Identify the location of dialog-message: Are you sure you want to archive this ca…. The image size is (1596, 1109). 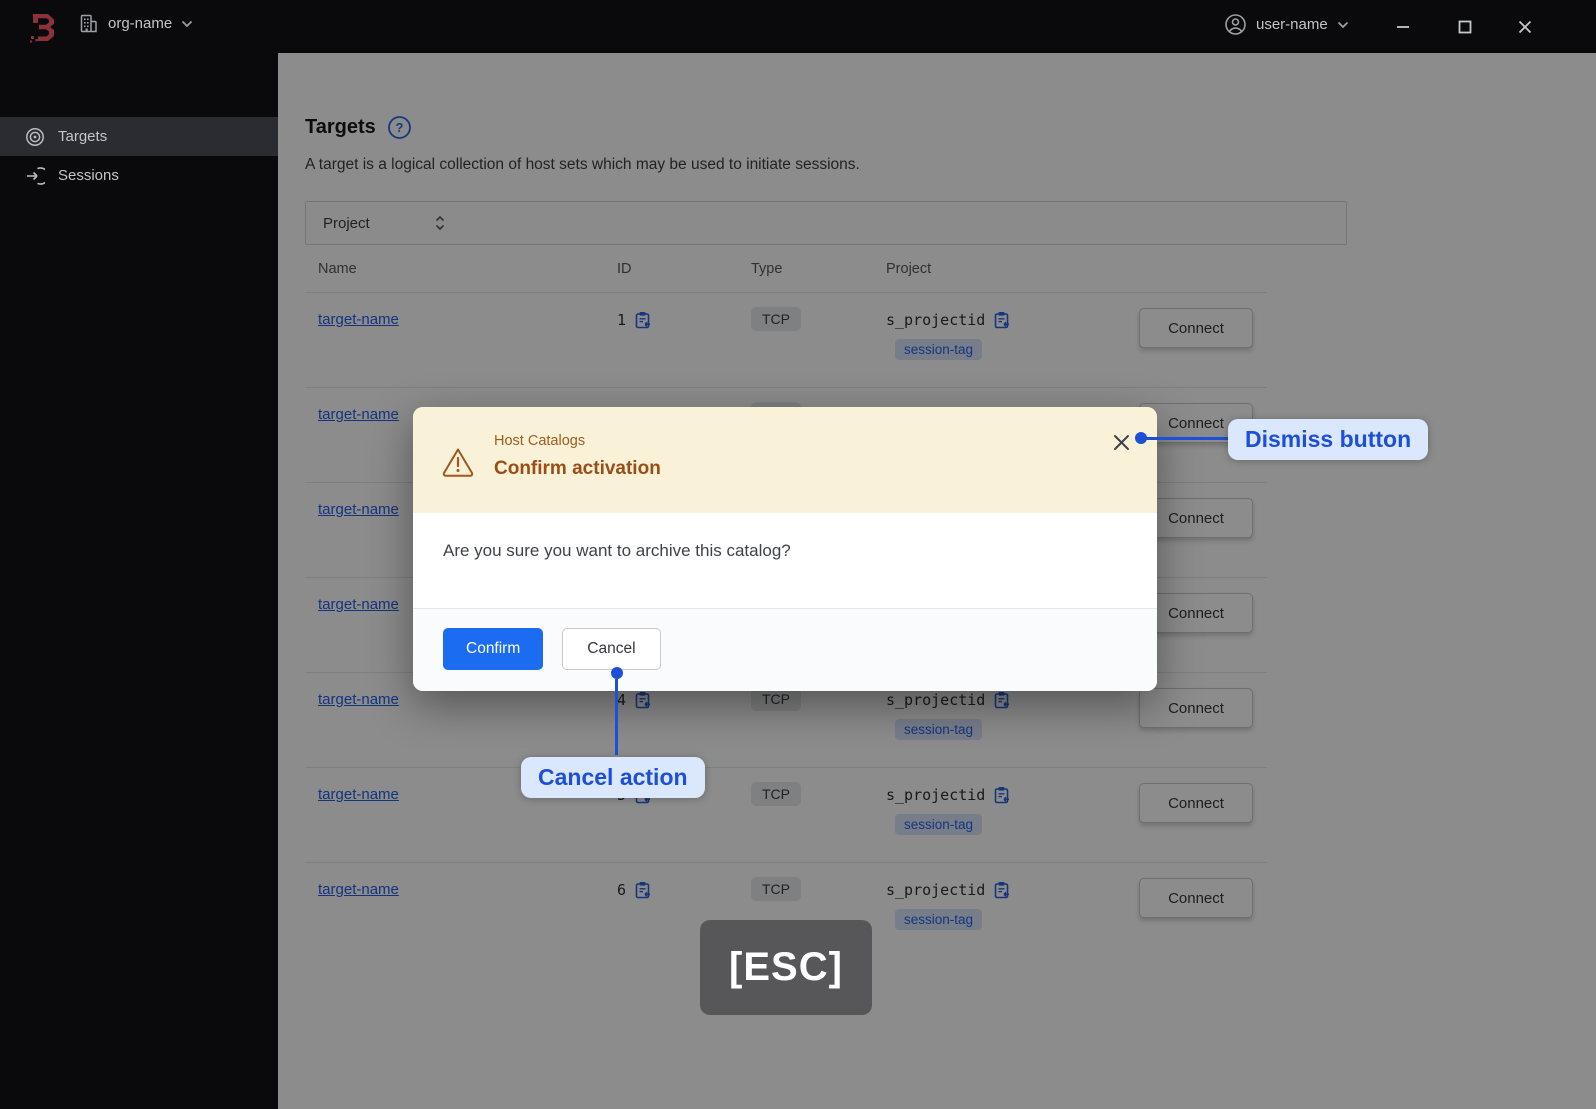
(617, 550).